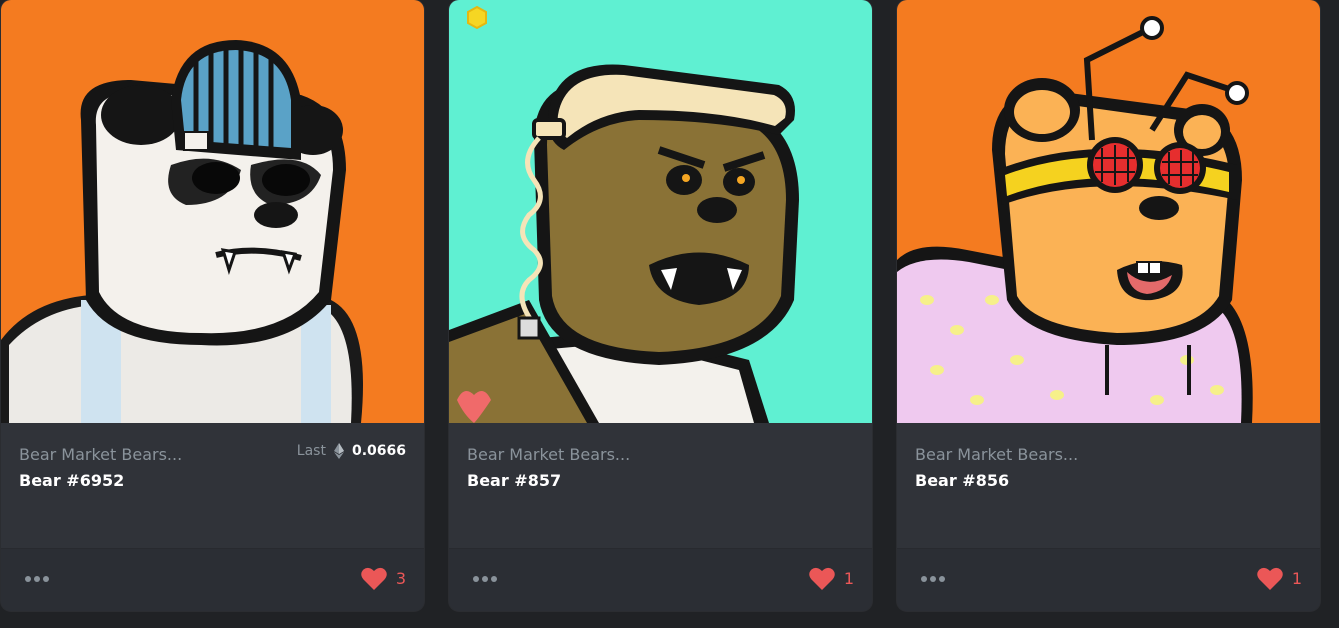 The image size is (1339, 628). What do you see at coordinates (378, 451) in the screenshot?
I see `last-sale-price: 0.0666` at bounding box center [378, 451].